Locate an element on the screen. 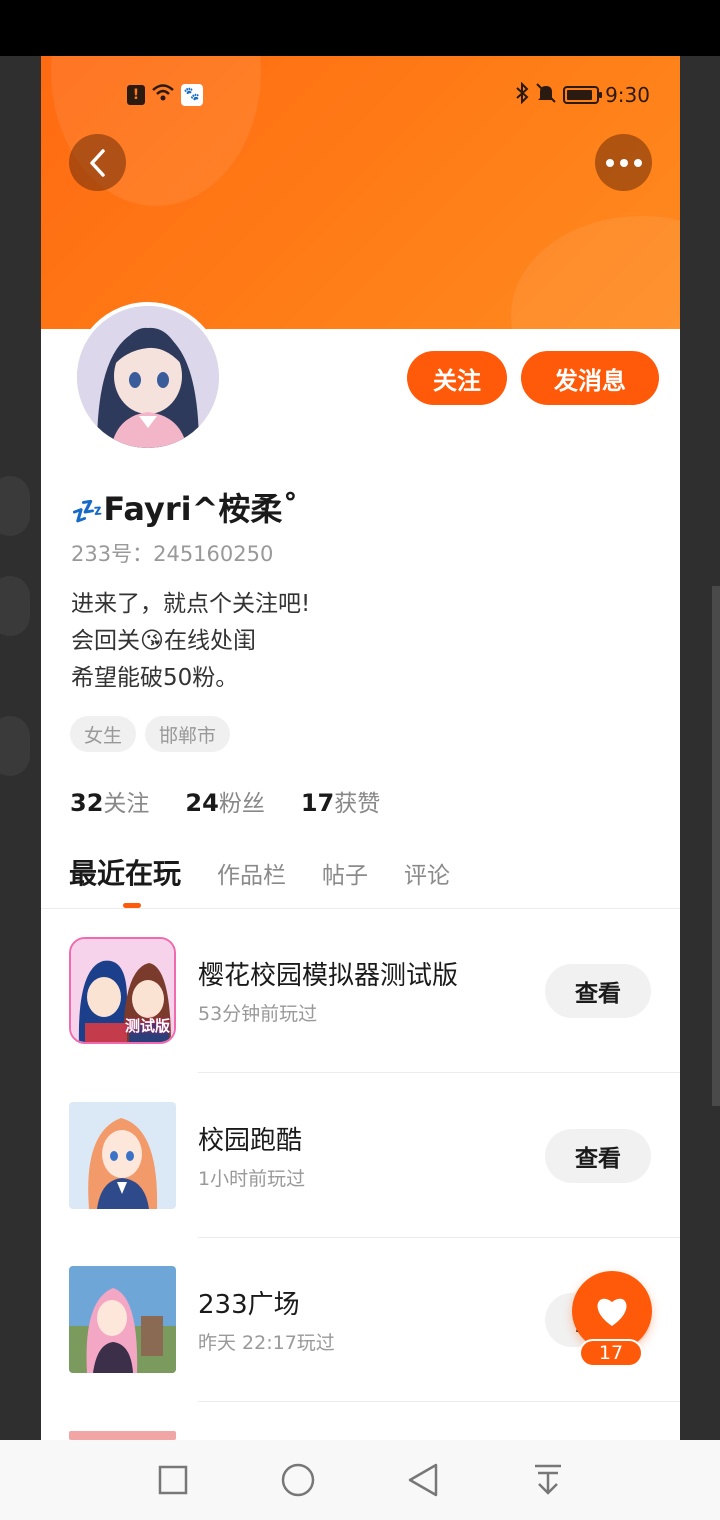 The height and width of the screenshot is (1520, 720). tag-city: 邯郸市 is located at coordinates (188, 734).